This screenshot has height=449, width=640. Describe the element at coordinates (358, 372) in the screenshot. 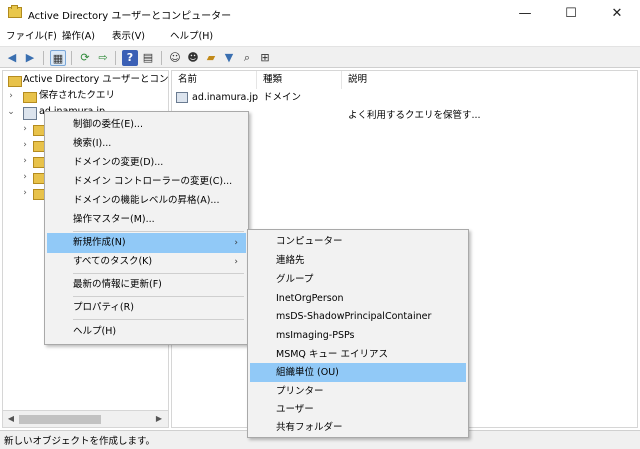

I see `submenu-item-ou: 組織単位 (OU)` at that location.